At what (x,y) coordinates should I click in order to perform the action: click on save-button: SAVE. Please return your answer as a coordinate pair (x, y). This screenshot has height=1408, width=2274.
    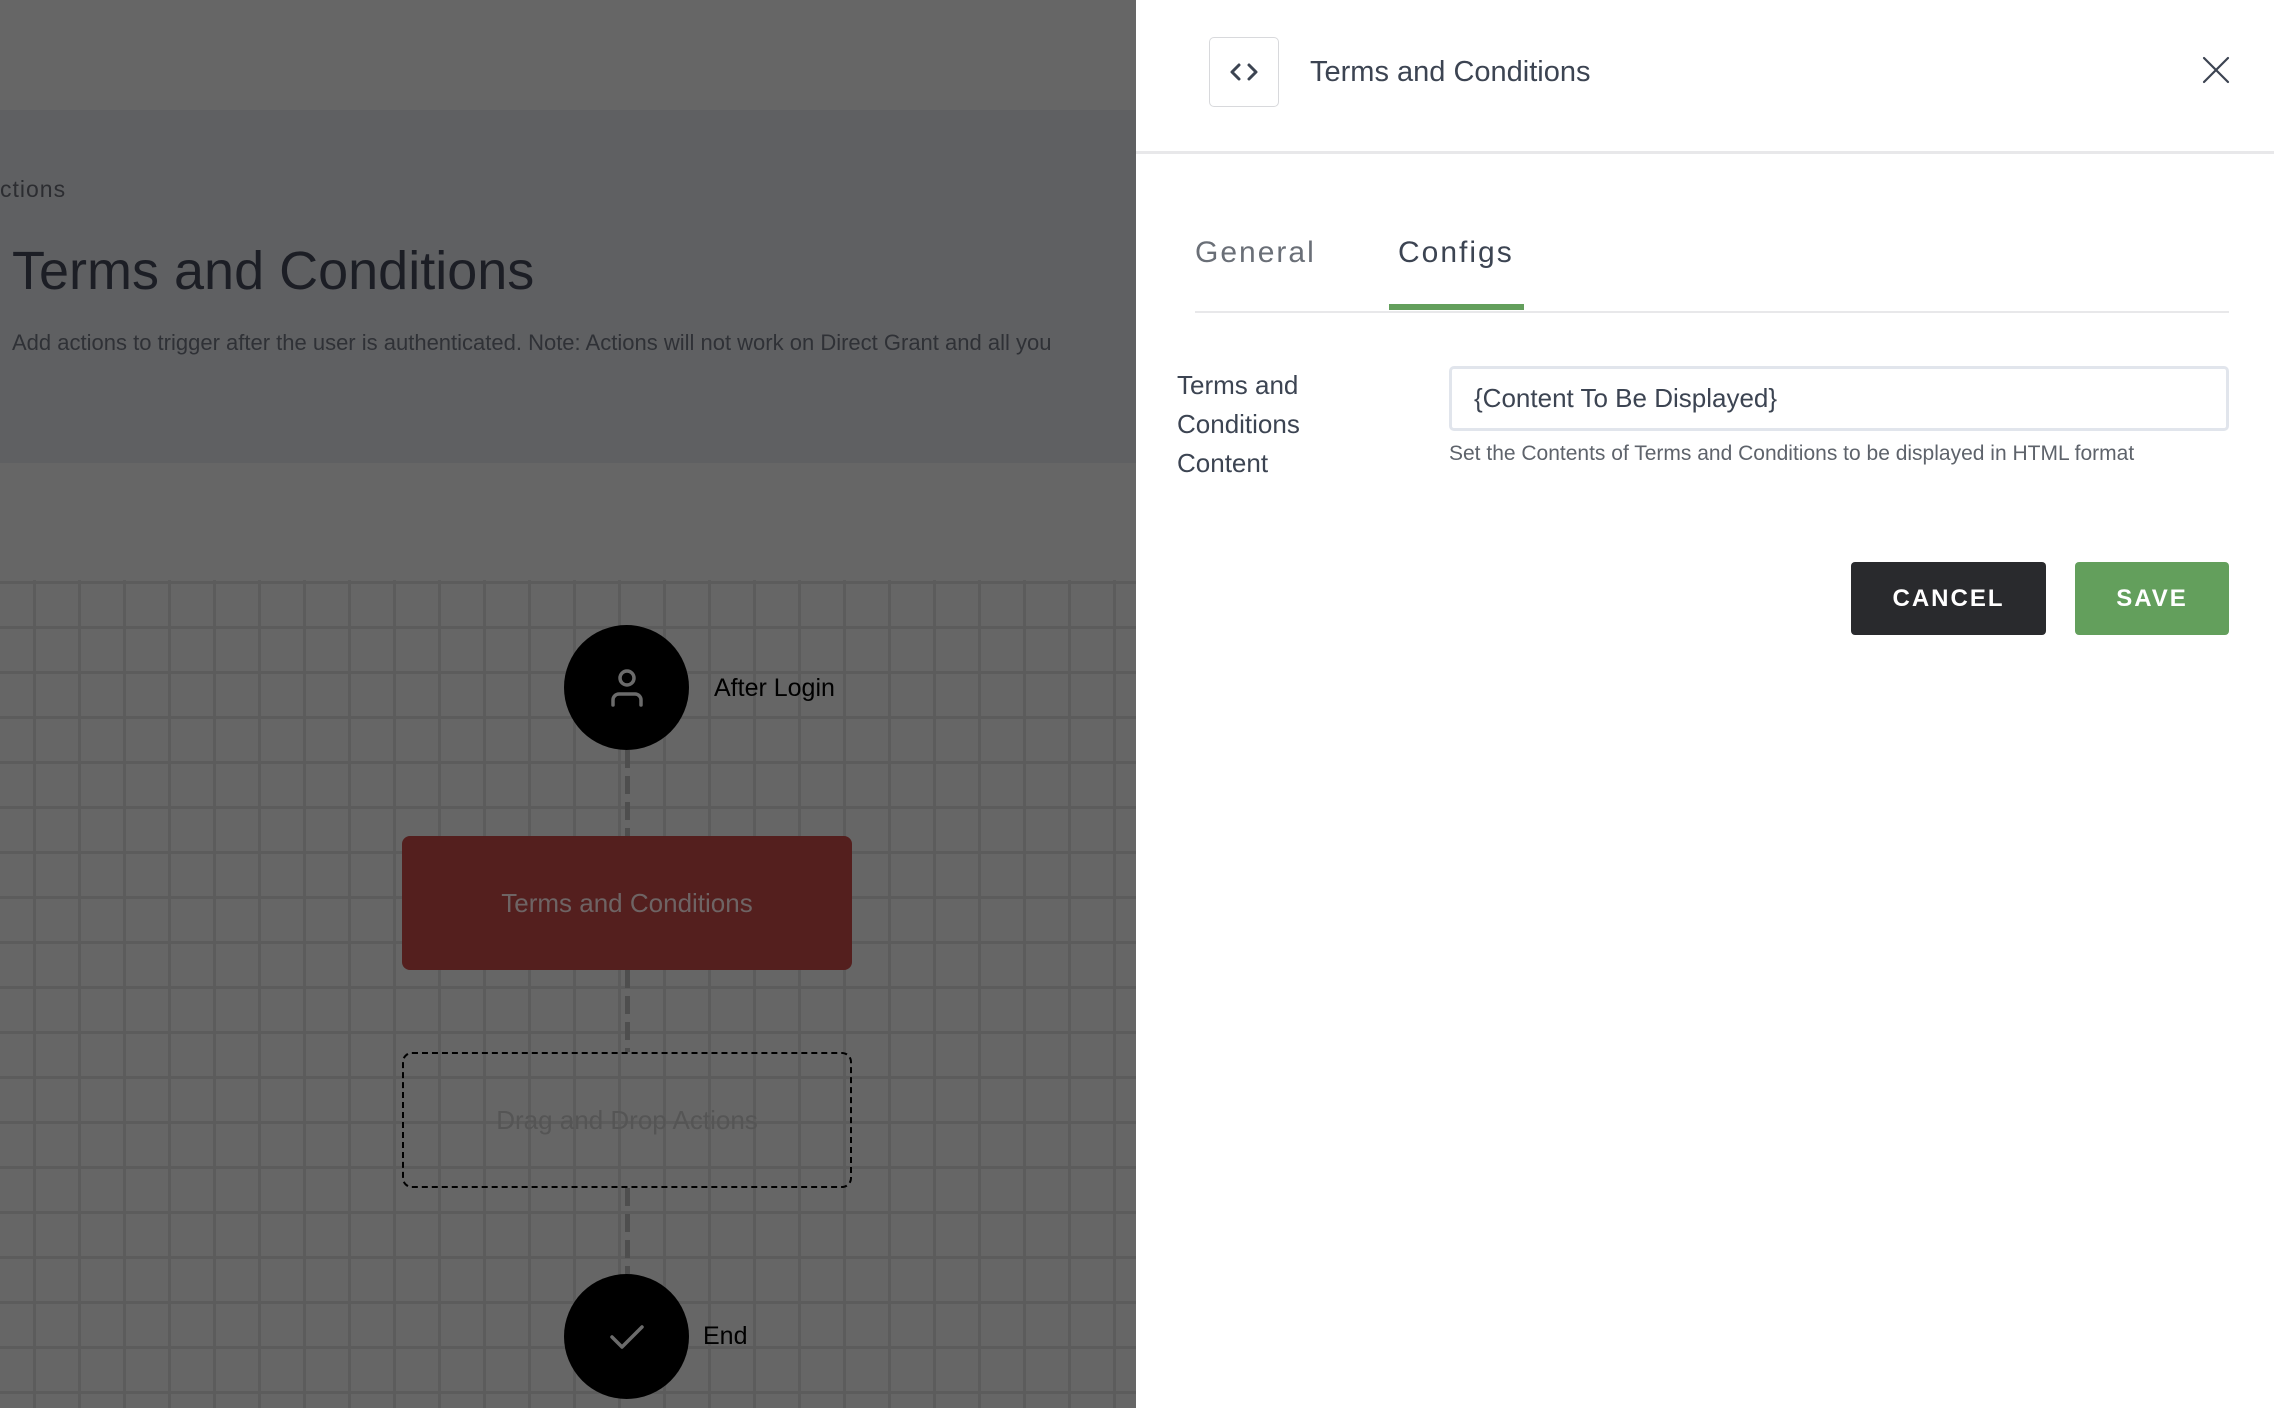
    Looking at the image, I should click on (2152, 598).